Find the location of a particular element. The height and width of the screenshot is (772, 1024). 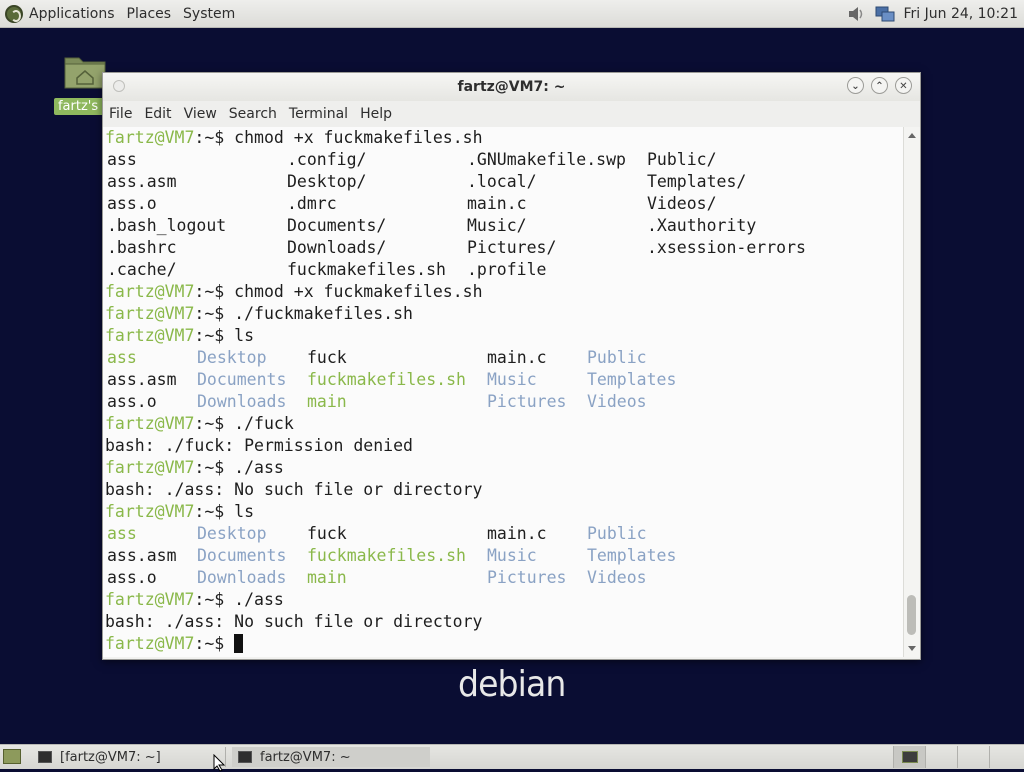

mouse-pointer-icon is located at coordinates (219, 763).